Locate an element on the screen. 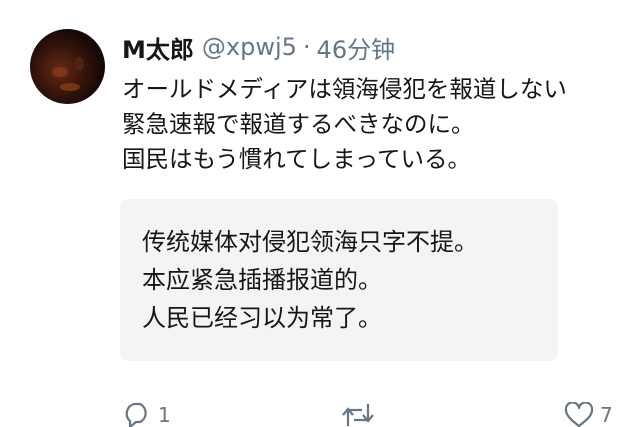 This screenshot has width=642, height=427. retweet-button is located at coordinates (358, 414).